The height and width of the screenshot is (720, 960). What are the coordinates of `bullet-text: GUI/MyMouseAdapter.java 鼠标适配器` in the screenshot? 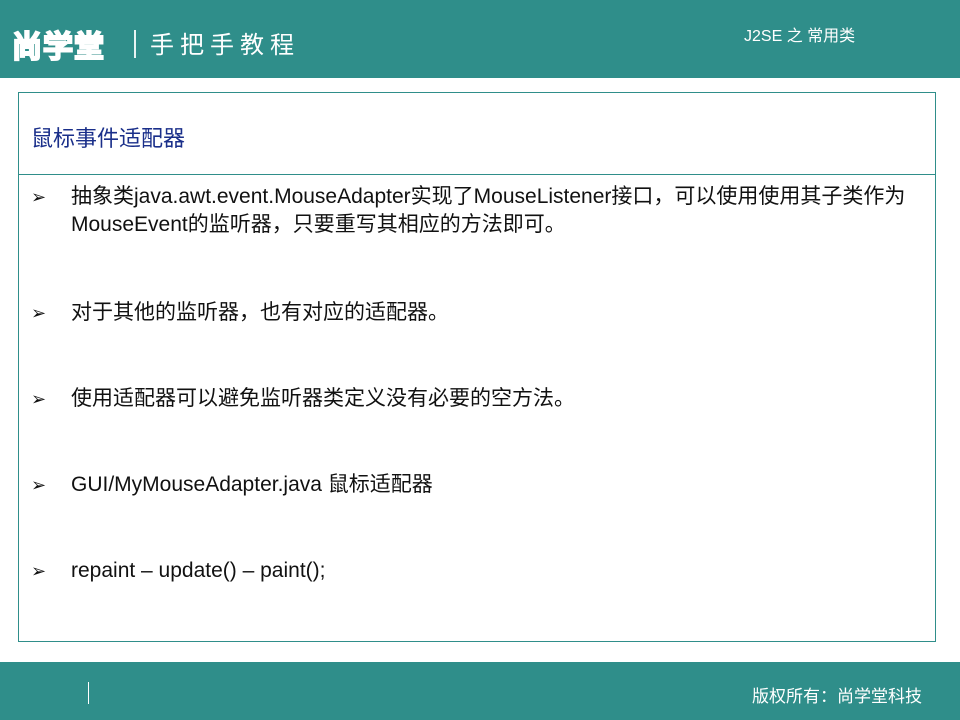 It's located at (252, 484).